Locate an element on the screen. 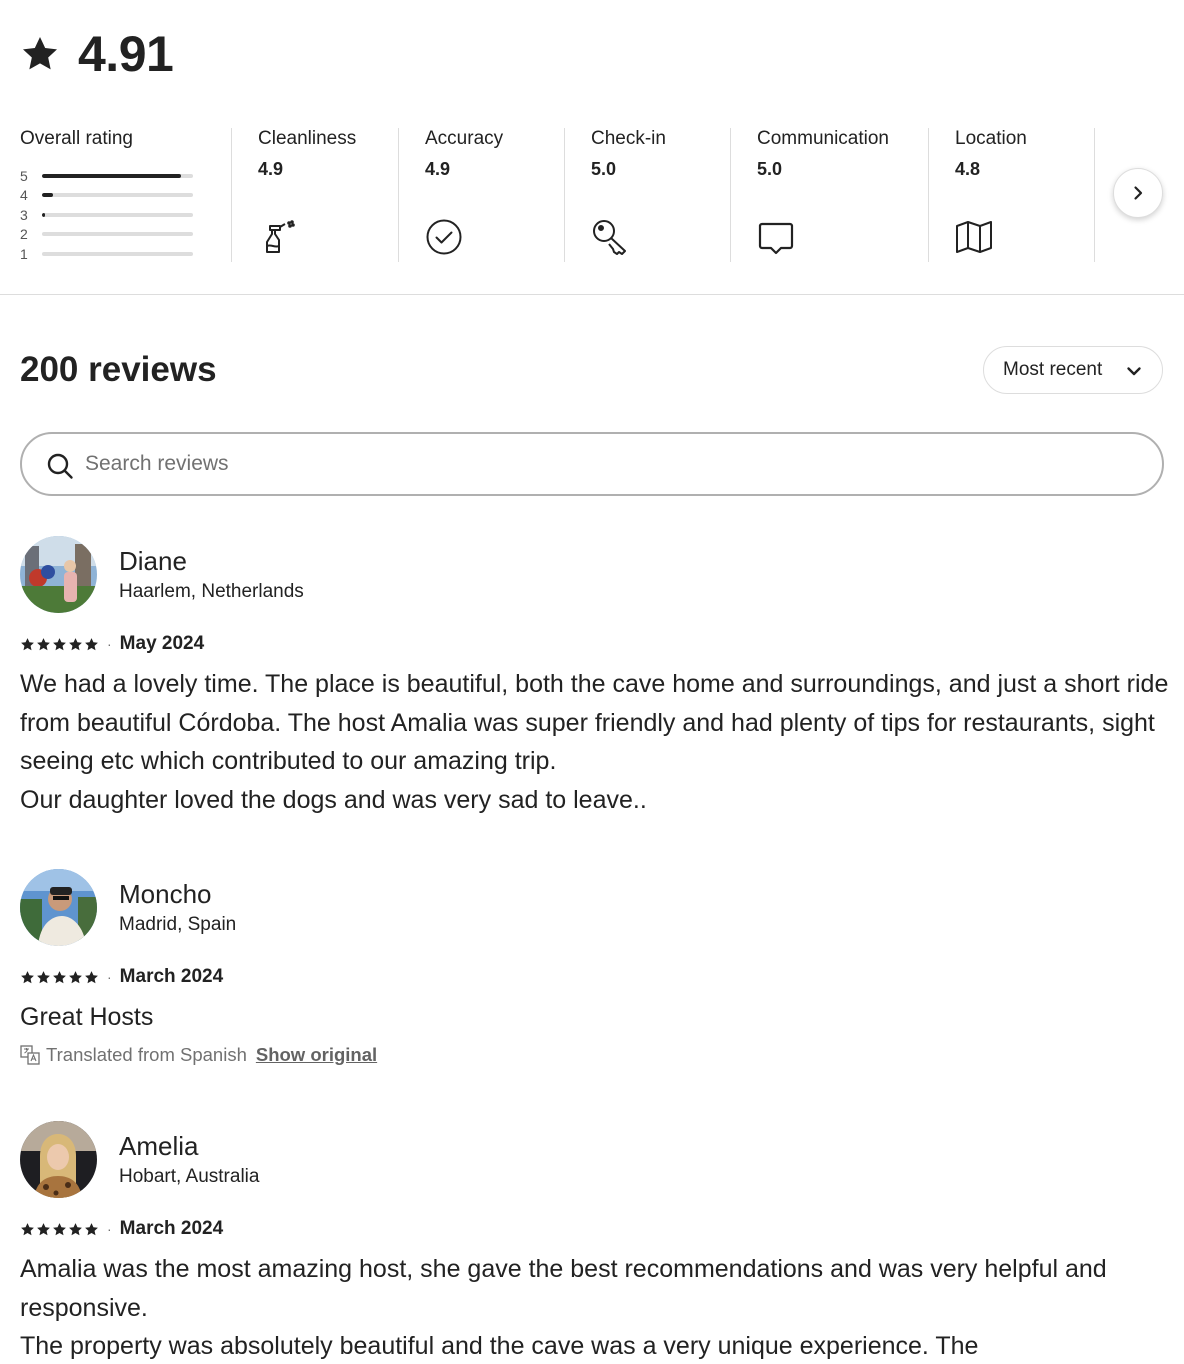 This screenshot has width=1184, height=1364. translate-icon is located at coordinates (30, 1055).